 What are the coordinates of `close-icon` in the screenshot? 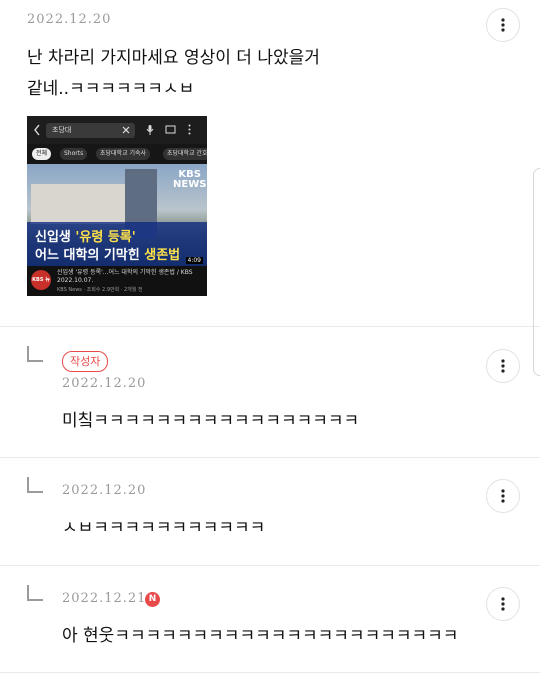 It's located at (126, 130).